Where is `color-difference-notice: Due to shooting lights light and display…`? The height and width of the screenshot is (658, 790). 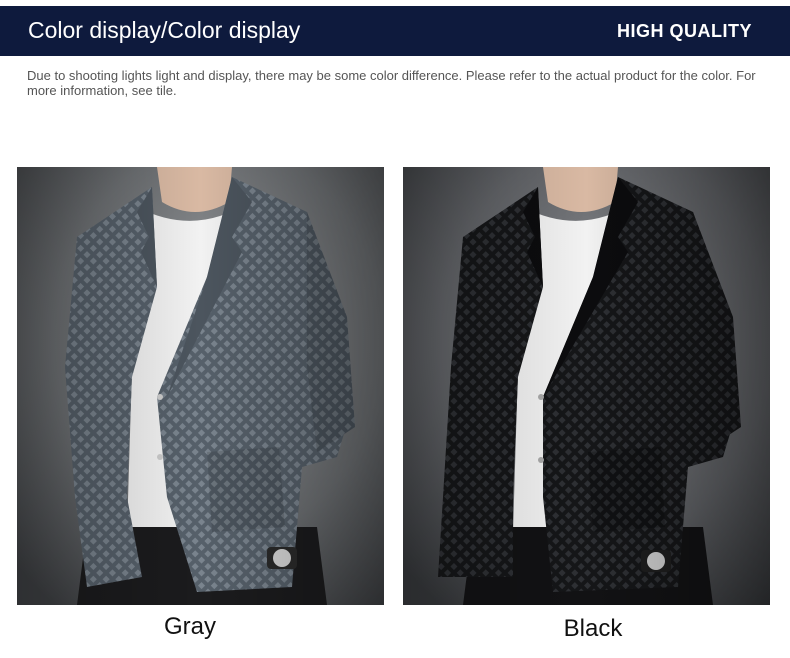 color-difference-notice: Due to shooting lights light and display… is located at coordinates (391, 83).